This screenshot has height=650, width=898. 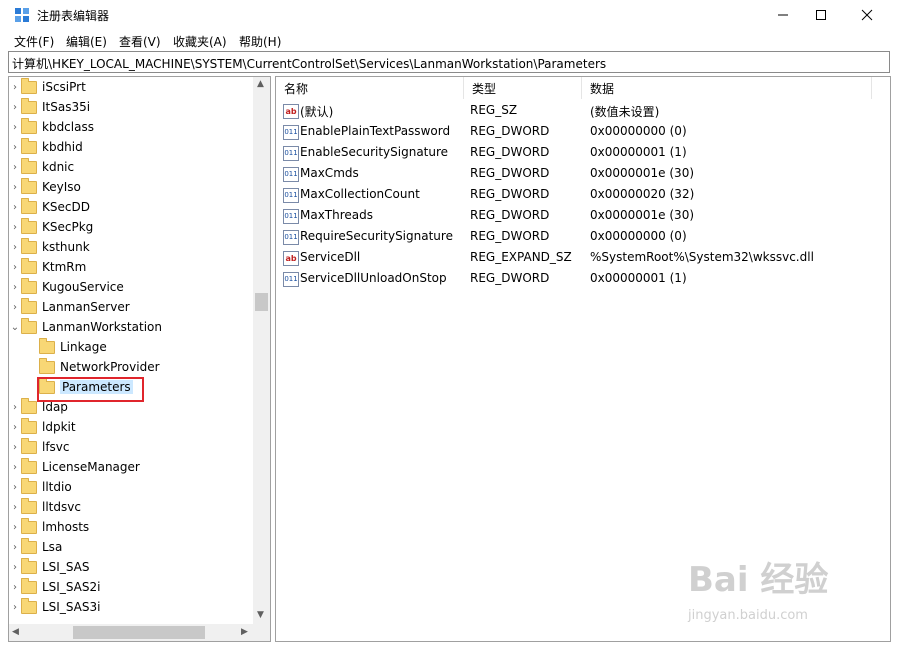 I want to click on tree-item: › KeyIso, so click(x=45, y=187).